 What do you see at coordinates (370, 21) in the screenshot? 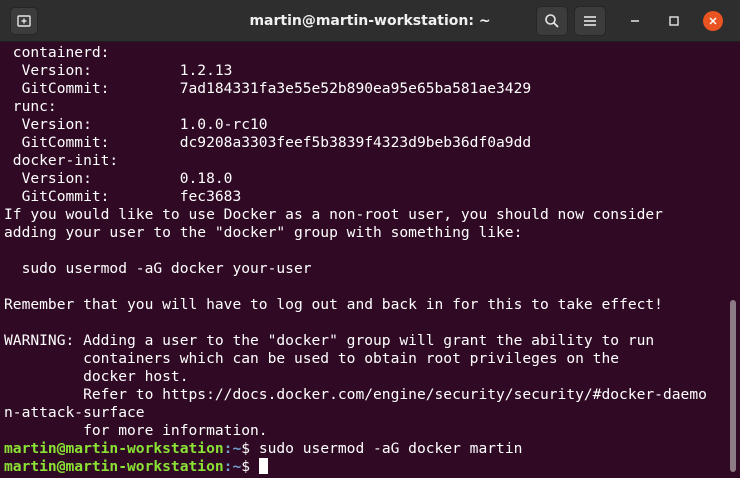
I see `title-bar: martin@martin-workstation: ~` at bounding box center [370, 21].